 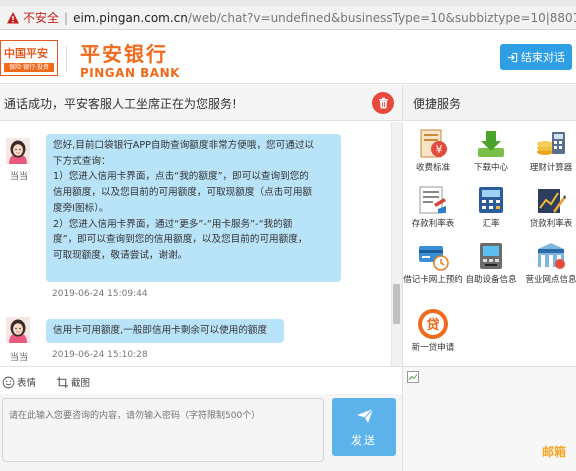 I want to click on send-label: 发送, so click(x=364, y=440).